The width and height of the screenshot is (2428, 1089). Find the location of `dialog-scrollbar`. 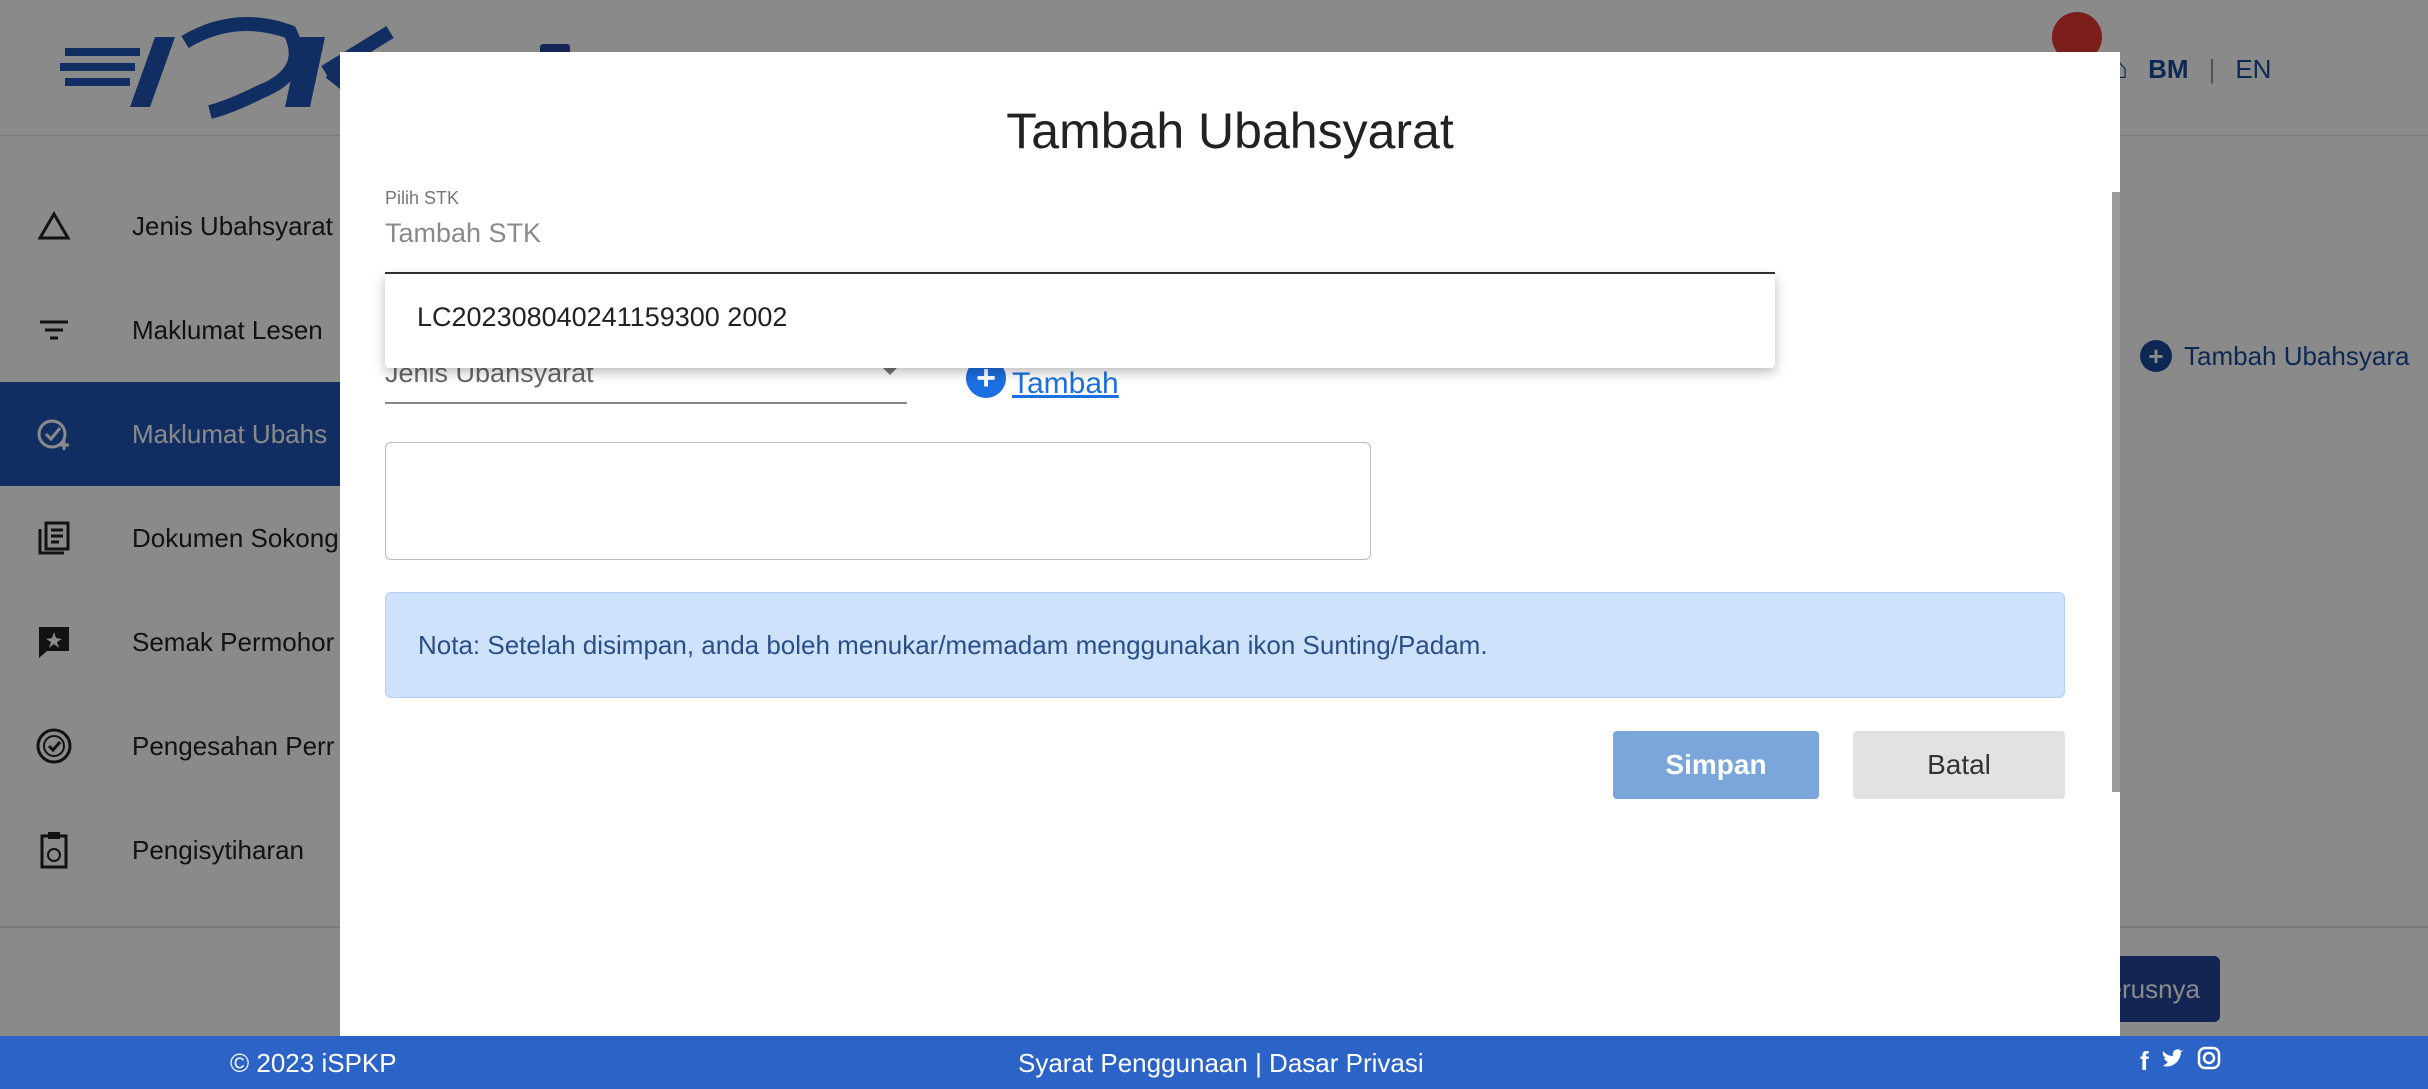

dialog-scrollbar is located at coordinates (2116, 492).